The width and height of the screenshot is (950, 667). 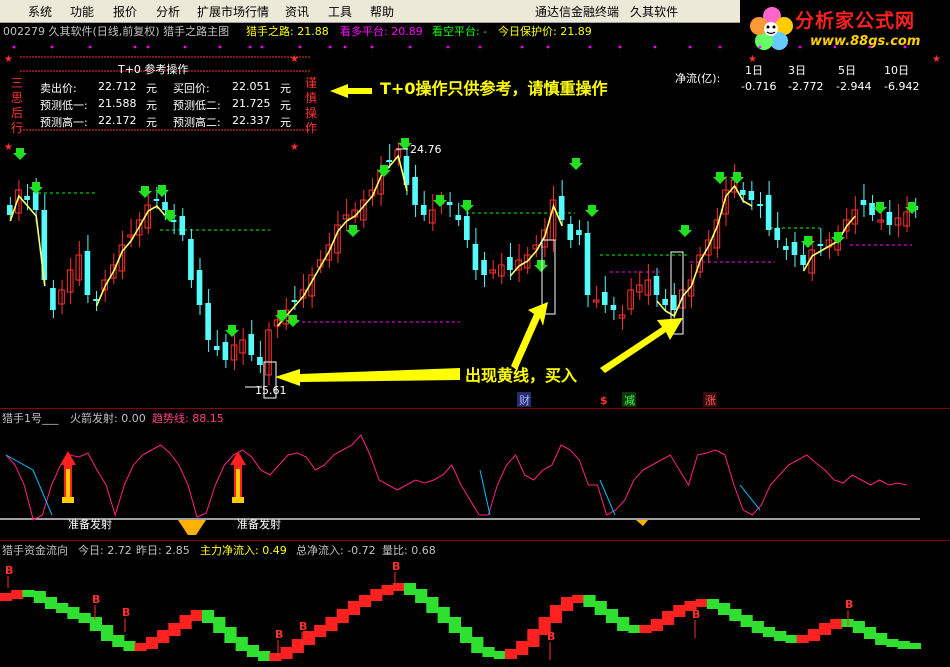 I want to click on net-flow-value: -2.772, so click(x=806, y=86).